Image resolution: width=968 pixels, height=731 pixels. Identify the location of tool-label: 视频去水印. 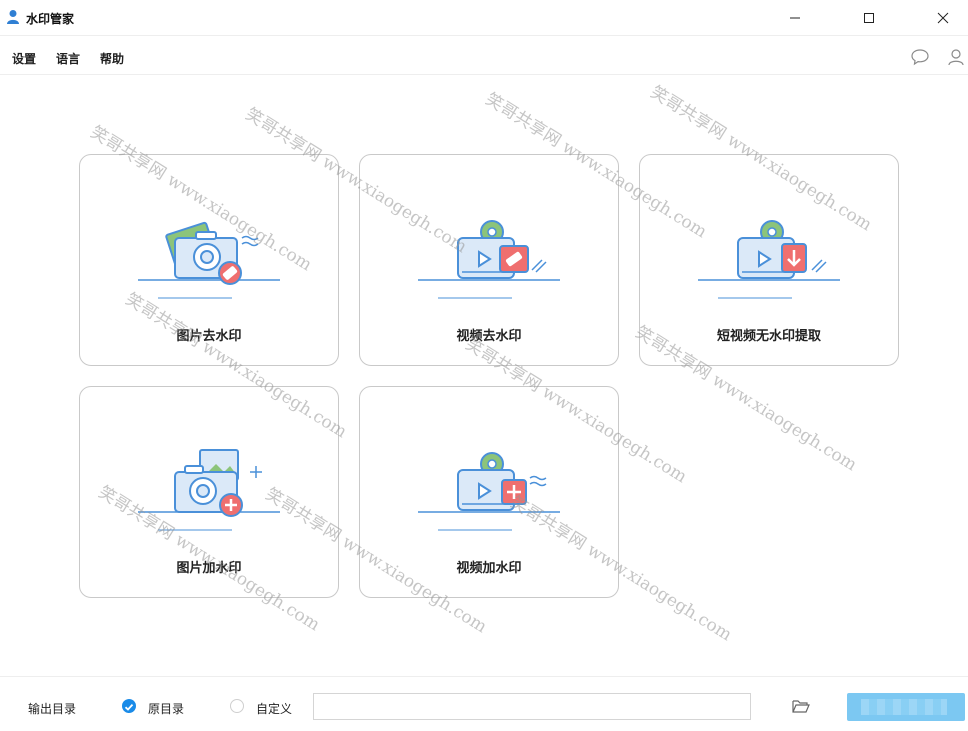
(489, 336).